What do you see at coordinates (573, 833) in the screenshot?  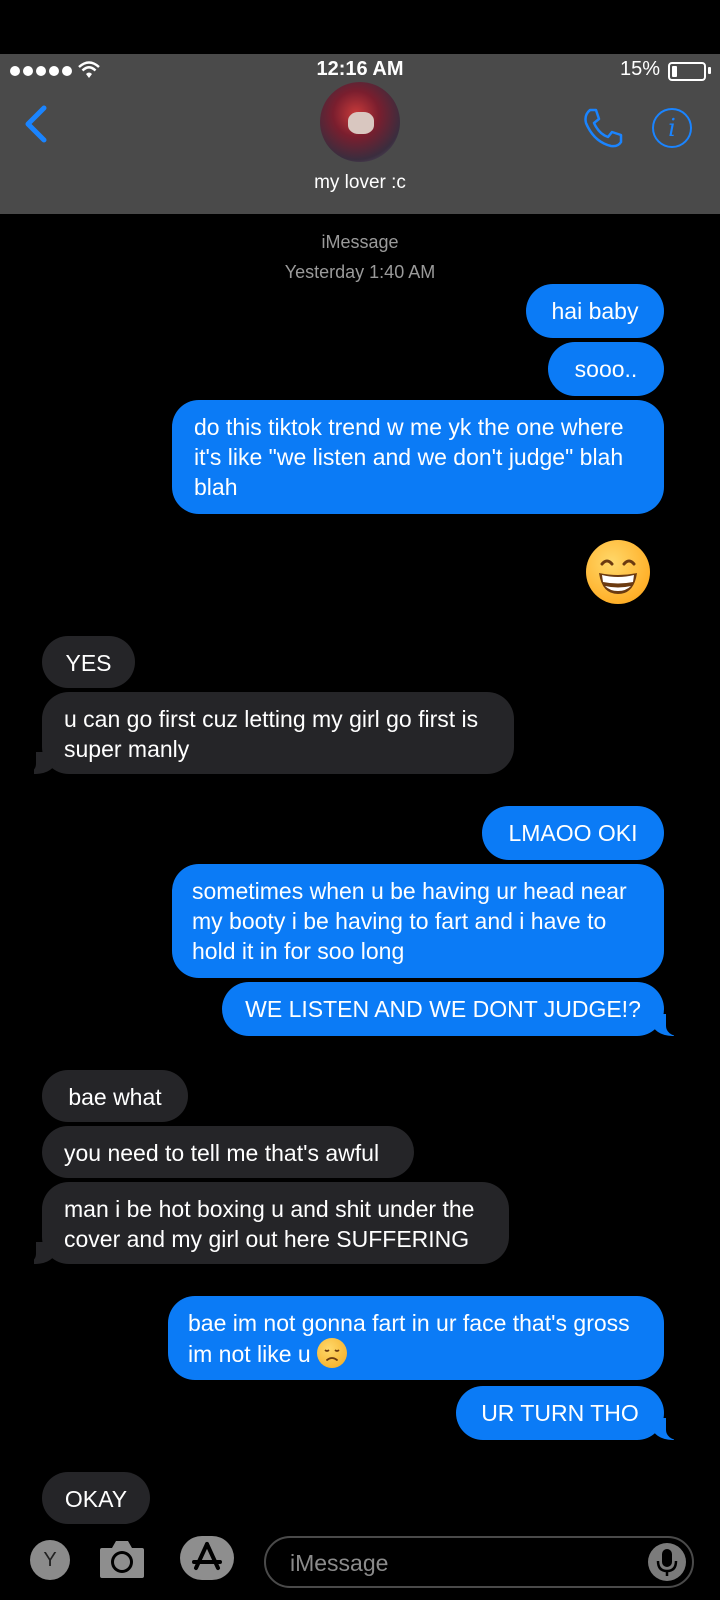 I see `message-sent: LMAOO OKI` at bounding box center [573, 833].